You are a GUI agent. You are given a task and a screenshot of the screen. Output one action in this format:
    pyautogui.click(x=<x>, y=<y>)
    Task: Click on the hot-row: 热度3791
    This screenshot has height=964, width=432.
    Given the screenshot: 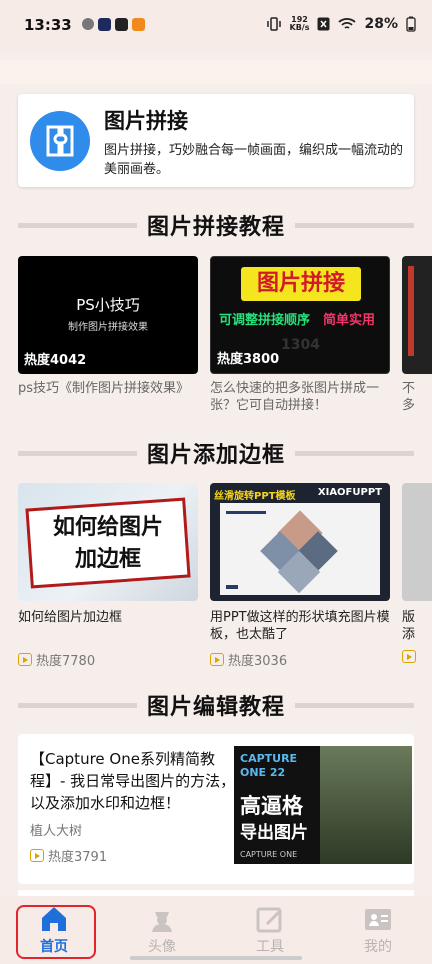 What is the action you would take?
    pyautogui.click(x=68, y=855)
    